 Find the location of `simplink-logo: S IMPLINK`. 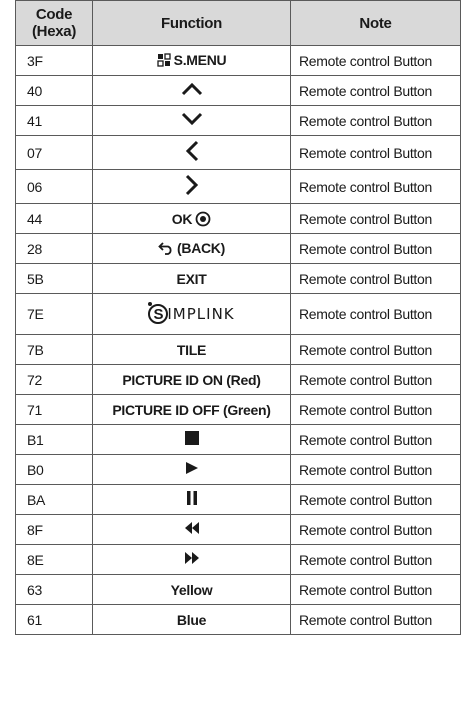

simplink-logo: S IMPLINK is located at coordinates (191, 313).